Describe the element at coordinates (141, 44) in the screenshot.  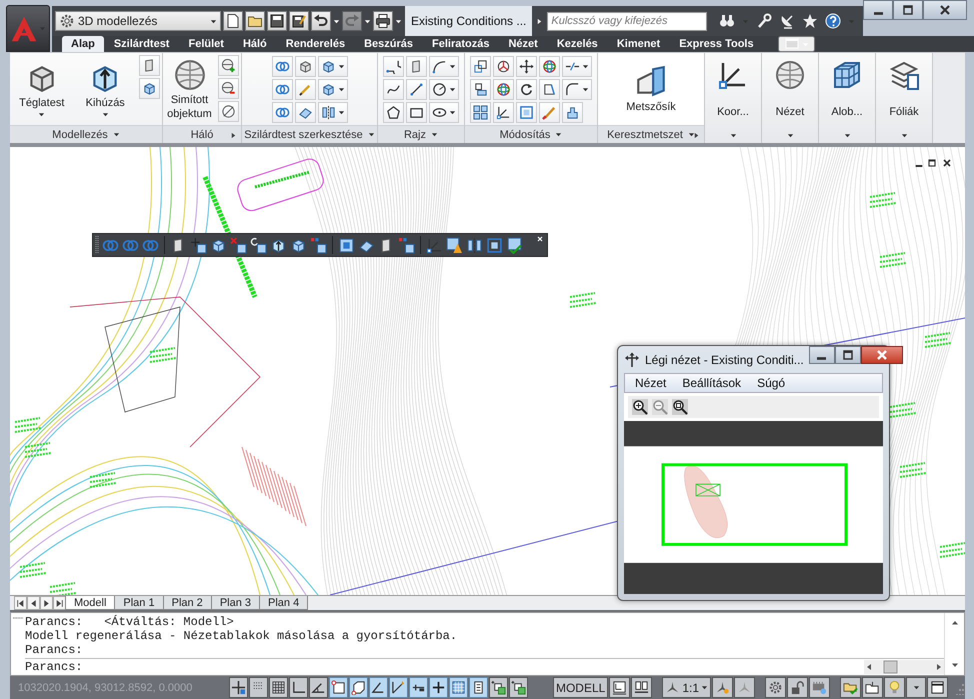
I see `ribbon-tab: Szilárdtest` at that location.